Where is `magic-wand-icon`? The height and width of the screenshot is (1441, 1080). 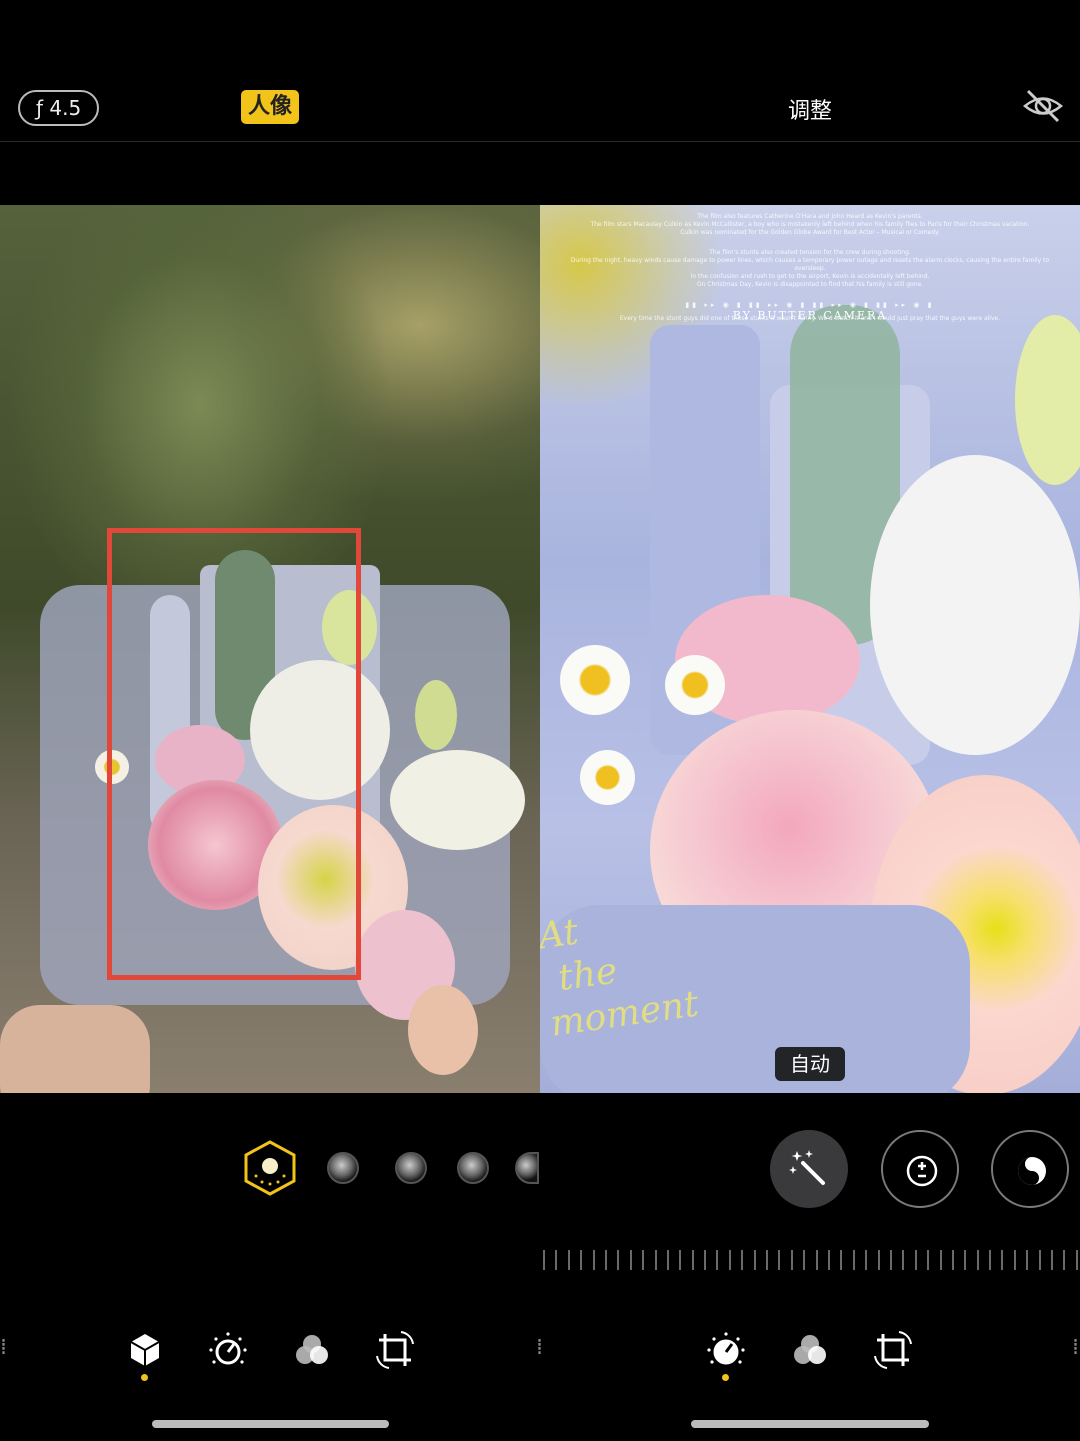 magic-wand-icon is located at coordinates (807, 1167).